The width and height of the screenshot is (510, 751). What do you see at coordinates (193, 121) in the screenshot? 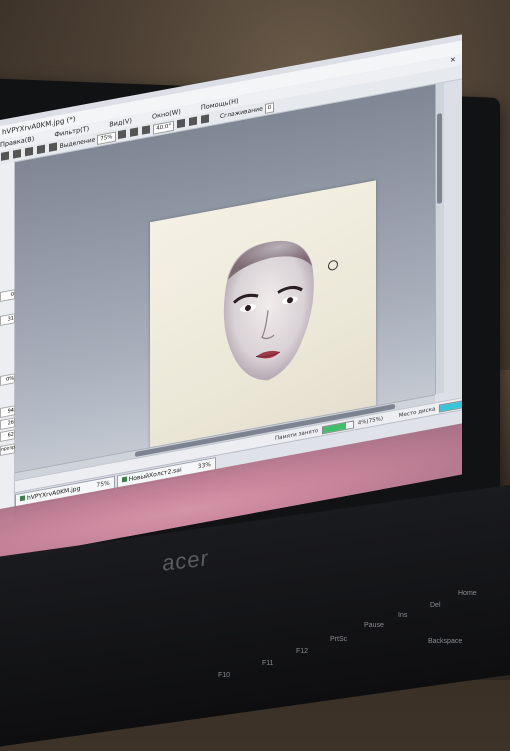
I see `rotate-right-button` at bounding box center [193, 121].